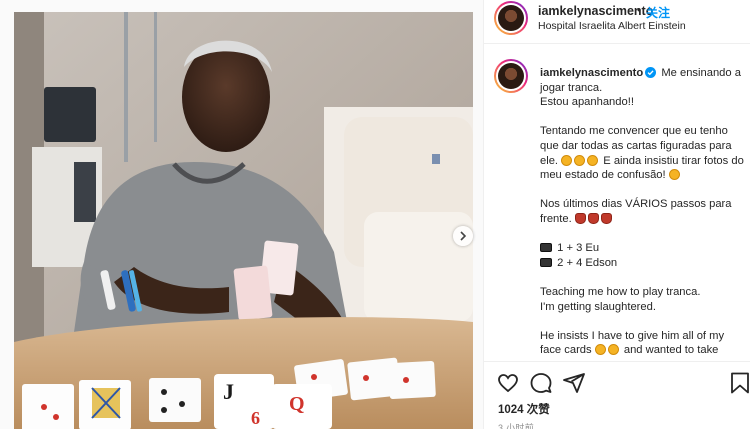  I want to click on heart-icon, so click(508, 383).